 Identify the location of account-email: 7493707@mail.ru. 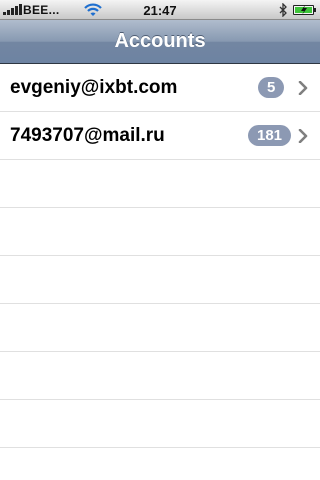
(87, 135).